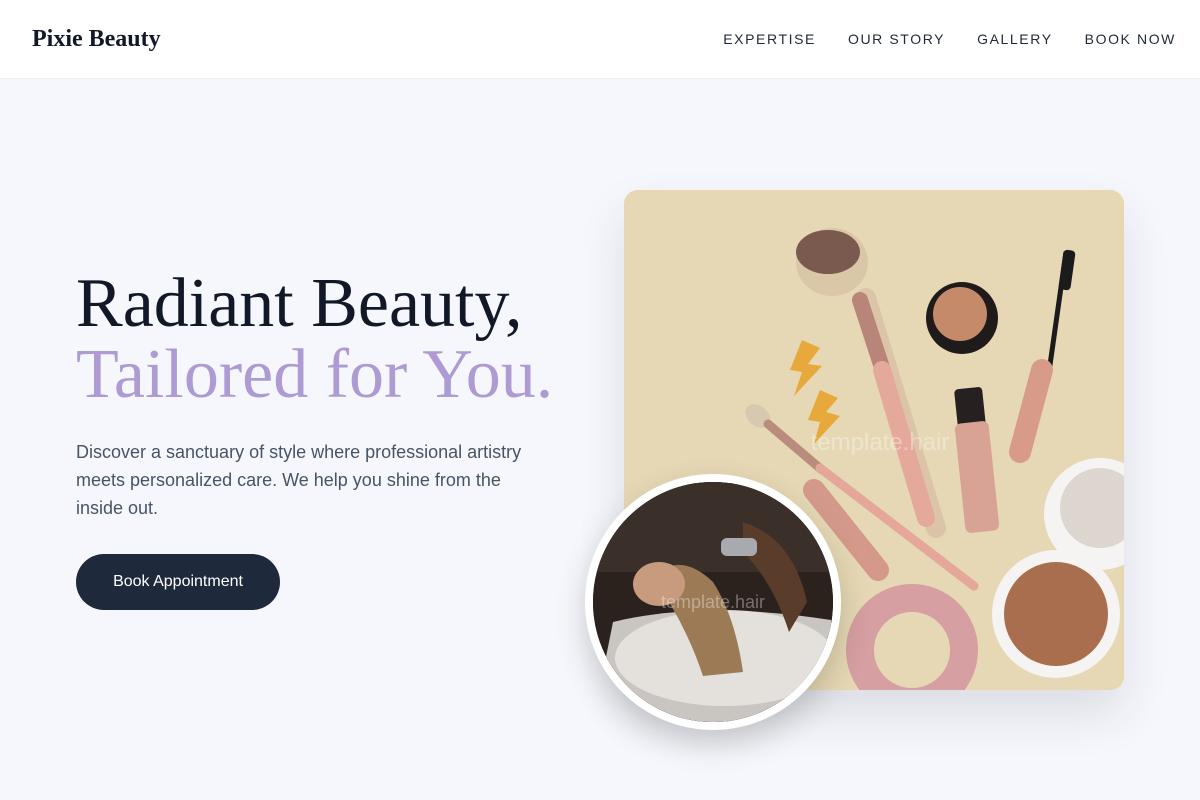  I want to click on hero-title: Radiant Beauty, Tailored for You., so click(314, 339).